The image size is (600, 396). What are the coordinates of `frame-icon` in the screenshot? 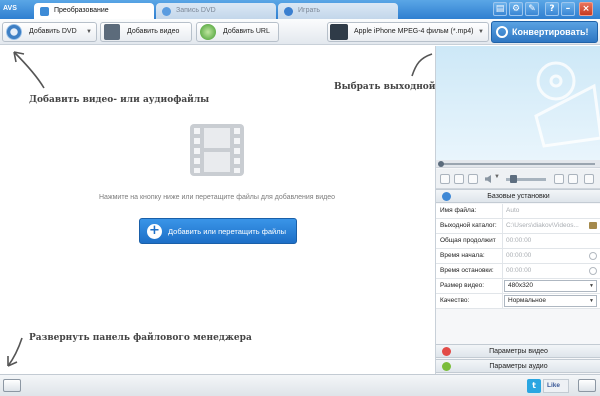 It's located at (473, 179).